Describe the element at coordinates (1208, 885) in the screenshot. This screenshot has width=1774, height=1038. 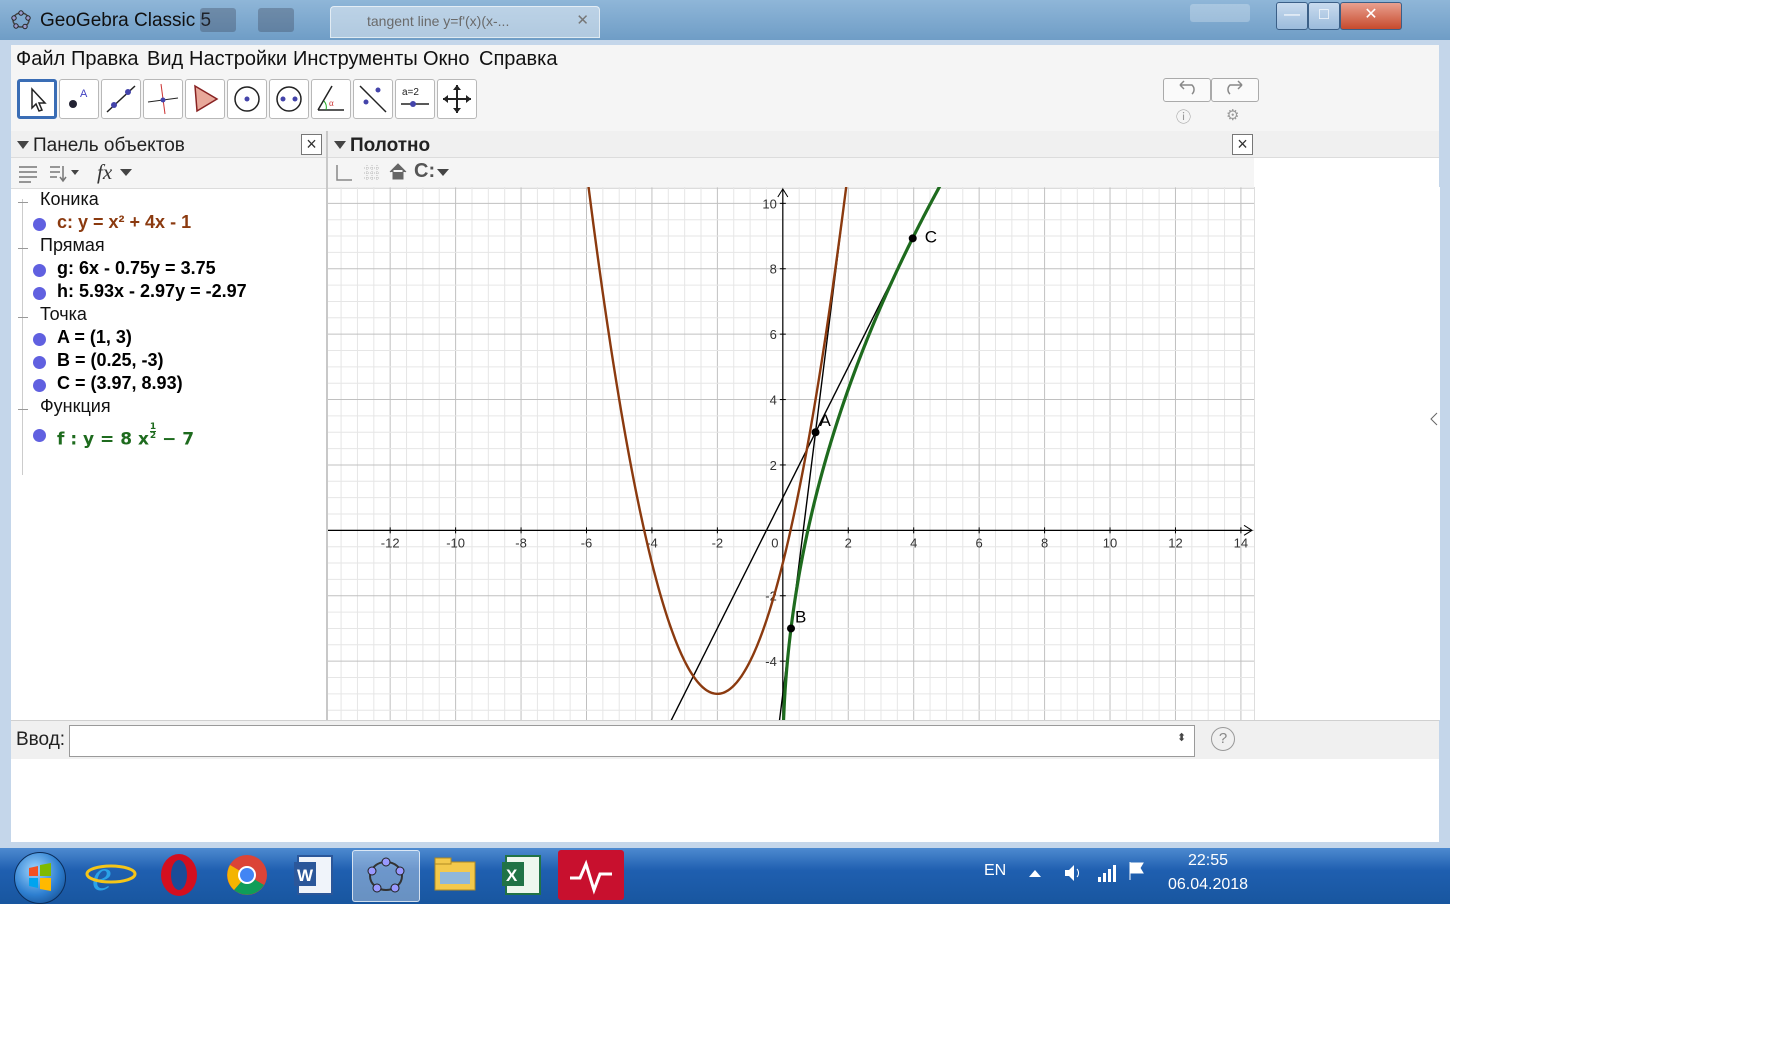
I see `clock-date: 06.04.2018` at that location.